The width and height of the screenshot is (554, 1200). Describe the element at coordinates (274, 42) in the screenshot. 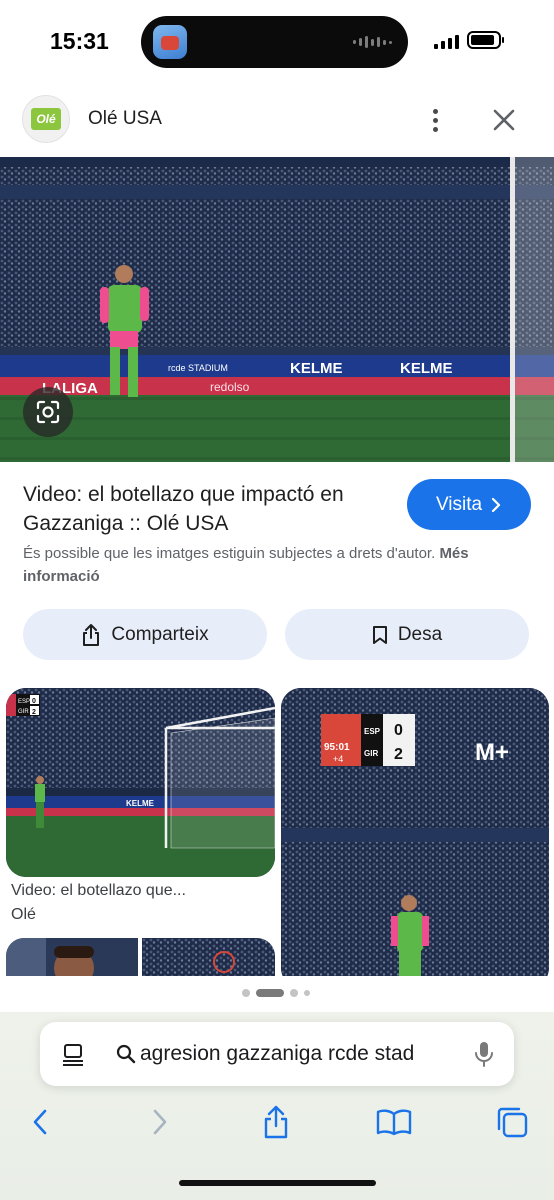

I see `dynamic-island` at that location.